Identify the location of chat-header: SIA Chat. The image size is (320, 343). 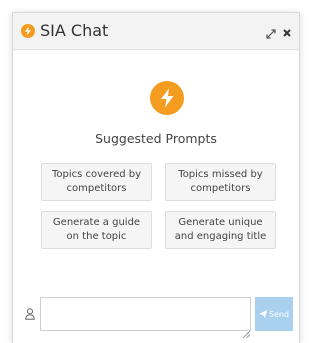
(156, 31).